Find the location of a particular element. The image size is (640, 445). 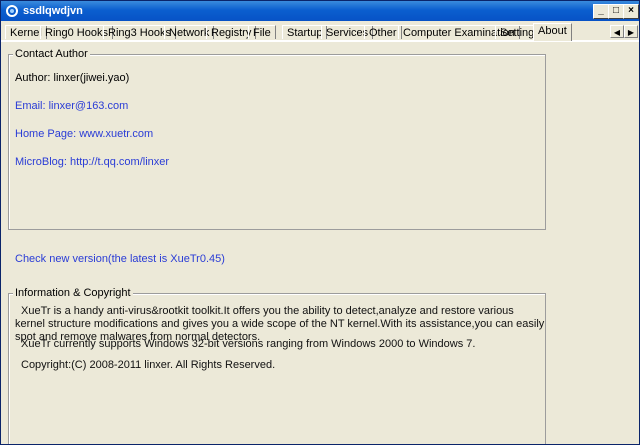

title-bar: ssdlqwdjvn _ □ × is located at coordinates (320, 11).